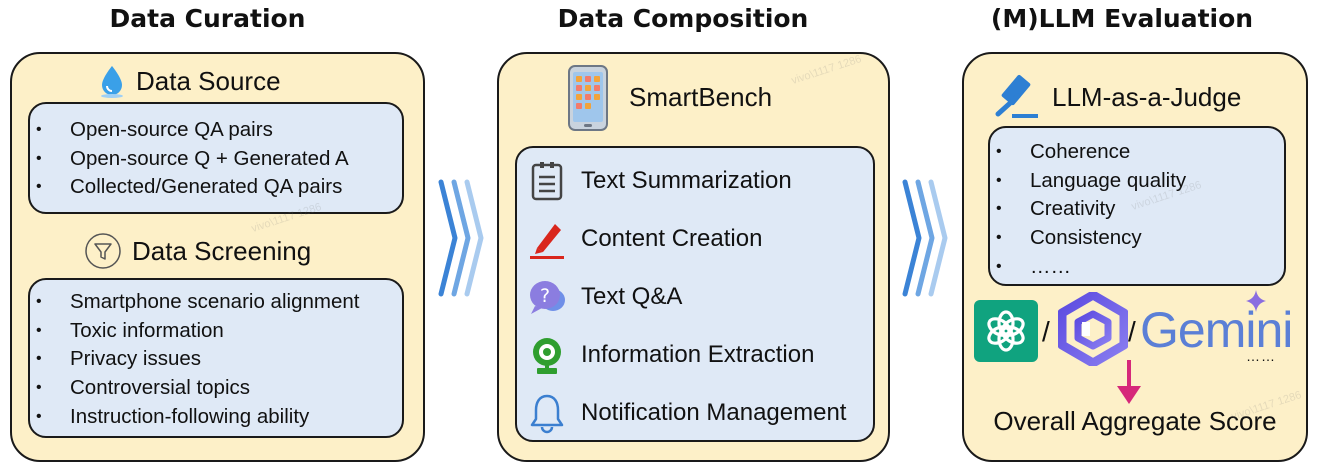 The height and width of the screenshot is (469, 1323). What do you see at coordinates (189, 130) in the screenshot?
I see `list-item: Open-source QA pairs` at bounding box center [189, 130].